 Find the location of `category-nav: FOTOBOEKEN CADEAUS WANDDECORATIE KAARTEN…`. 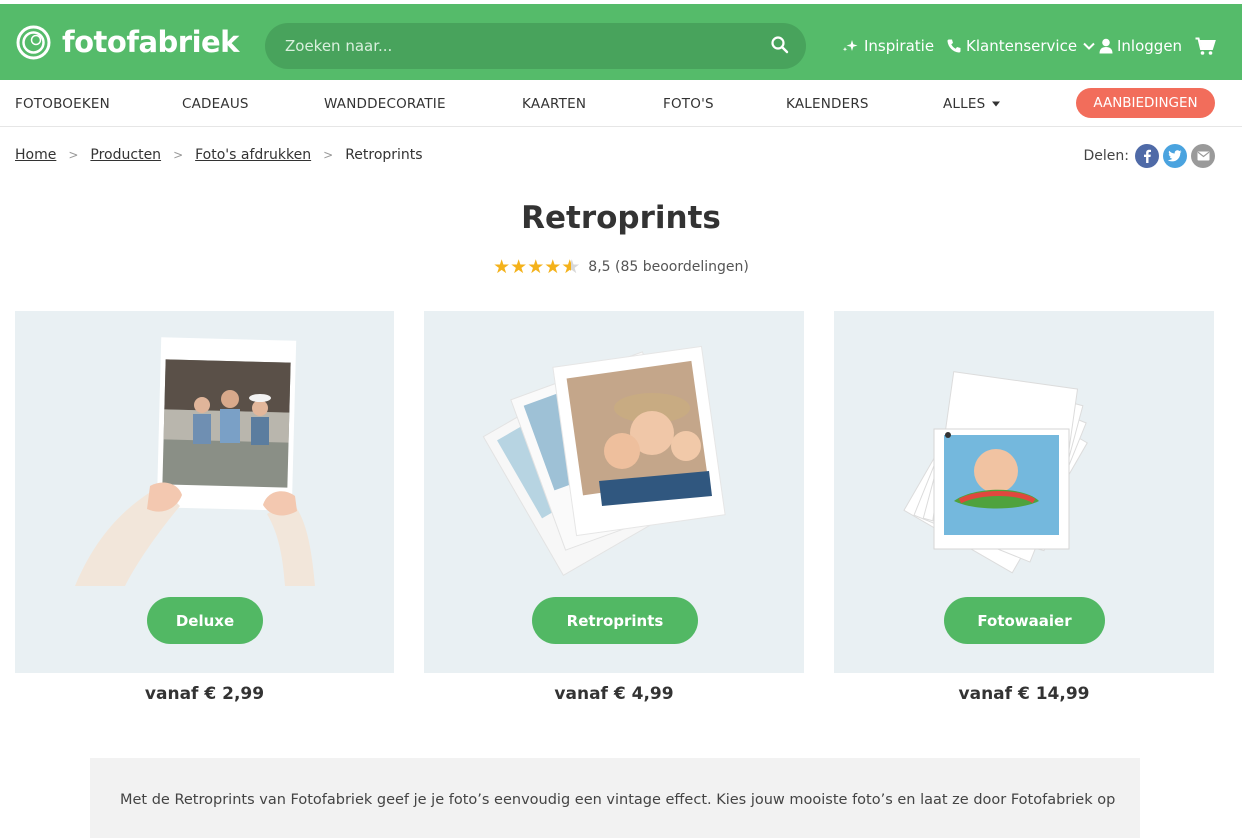

category-nav: FOTOBOEKEN CADEAUS WANDDECORATIE KAARTEN… is located at coordinates (621, 103).